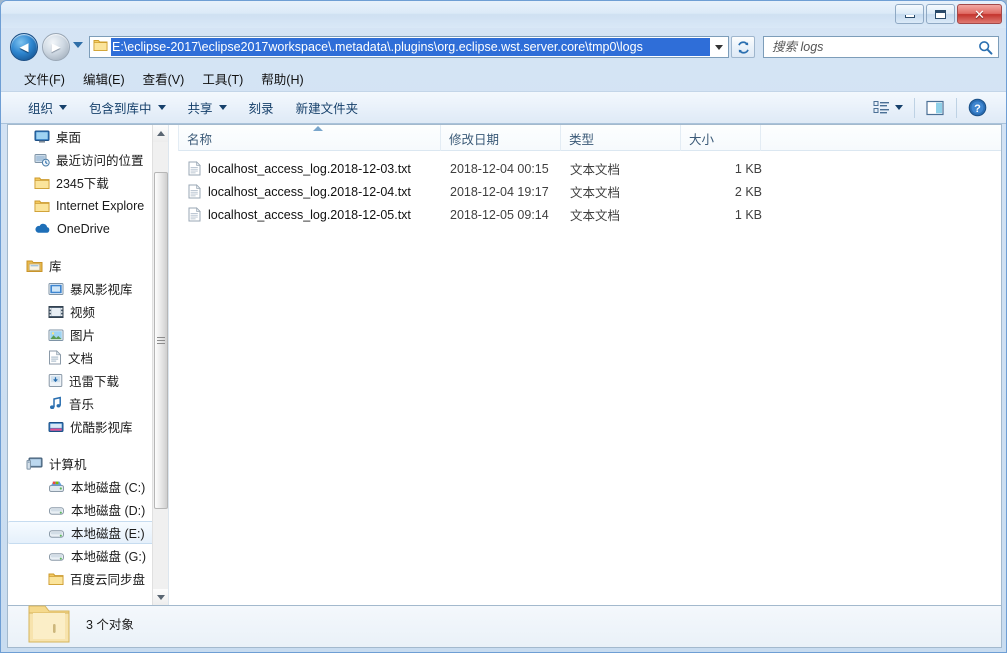 The width and height of the screenshot is (1007, 653). I want to click on new-folder-button: 新建文件夹, so click(327, 107).